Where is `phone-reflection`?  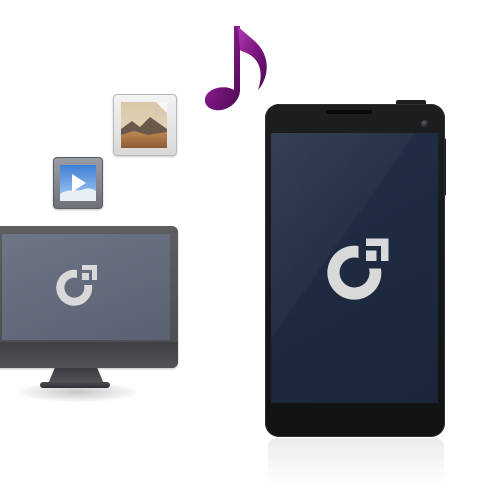
phone-reflection is located at coordinates (356, 462).